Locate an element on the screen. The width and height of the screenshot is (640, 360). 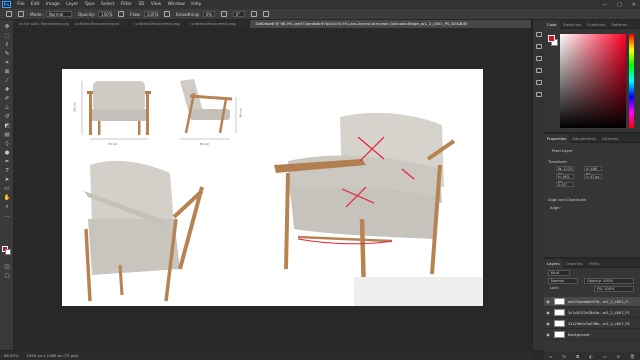
healing-tool-icon: ✚ is located at coordinates (7, 90).